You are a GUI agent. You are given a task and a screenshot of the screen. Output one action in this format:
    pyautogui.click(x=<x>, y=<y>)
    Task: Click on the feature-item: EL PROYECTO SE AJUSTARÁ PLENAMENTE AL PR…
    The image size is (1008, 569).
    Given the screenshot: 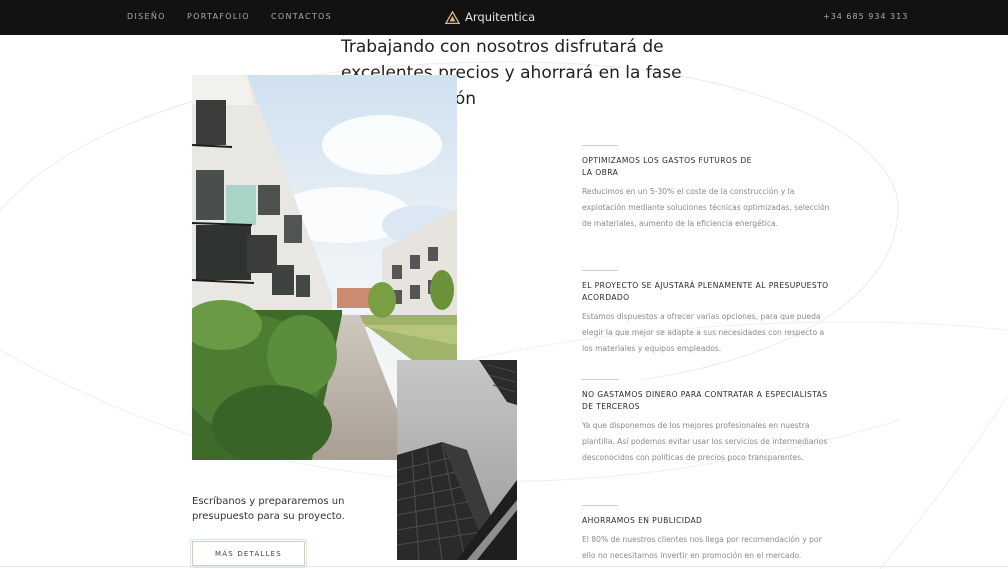 What is the action you would take?
    pyautogui.click(x=707, y=313)
    